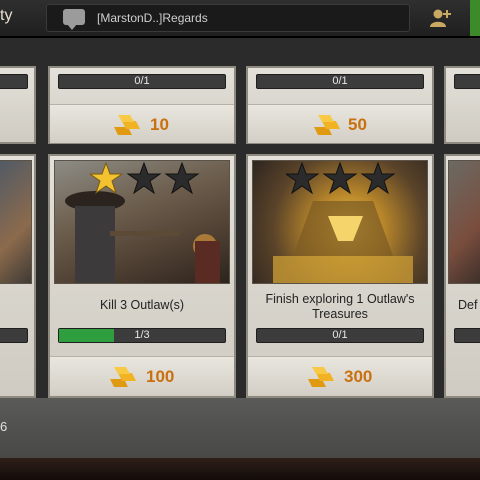 The width and height of the screenshot is (480, 480). Describe the element at coordinates (142, 305) in the screenshot. I see `task-title: Kill 3 Outlaw(s)` at that location.